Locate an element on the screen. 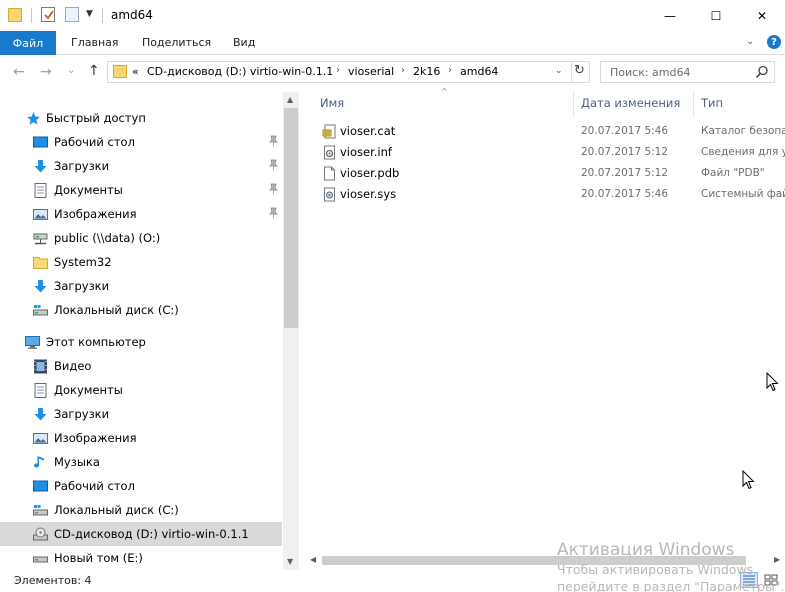  tab-view: Вид is located at coordinates (244, 42).